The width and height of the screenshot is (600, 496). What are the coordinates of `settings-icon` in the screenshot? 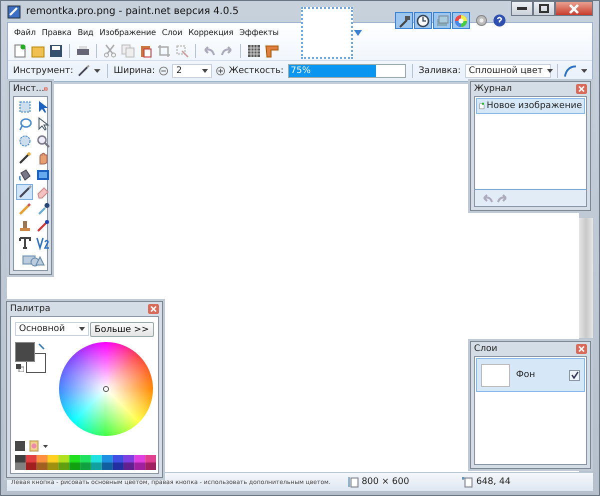 It's located at (481, 20).